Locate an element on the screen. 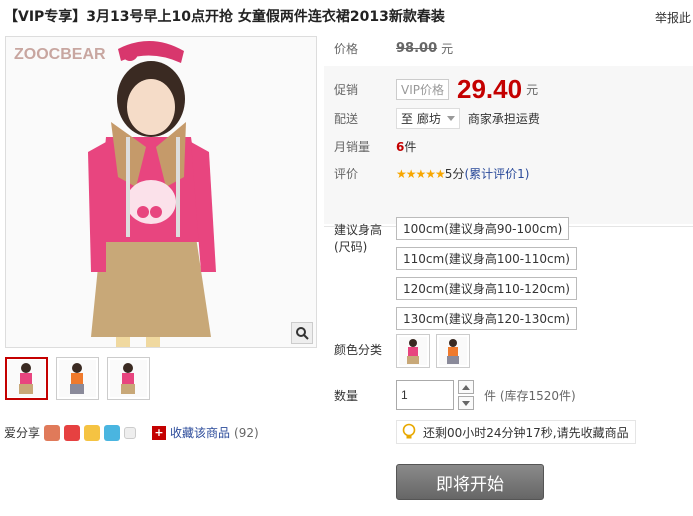 The height and width of the screenshot is (516, 693). review-link: (累计评价1) is located at coordinates (496, 173).